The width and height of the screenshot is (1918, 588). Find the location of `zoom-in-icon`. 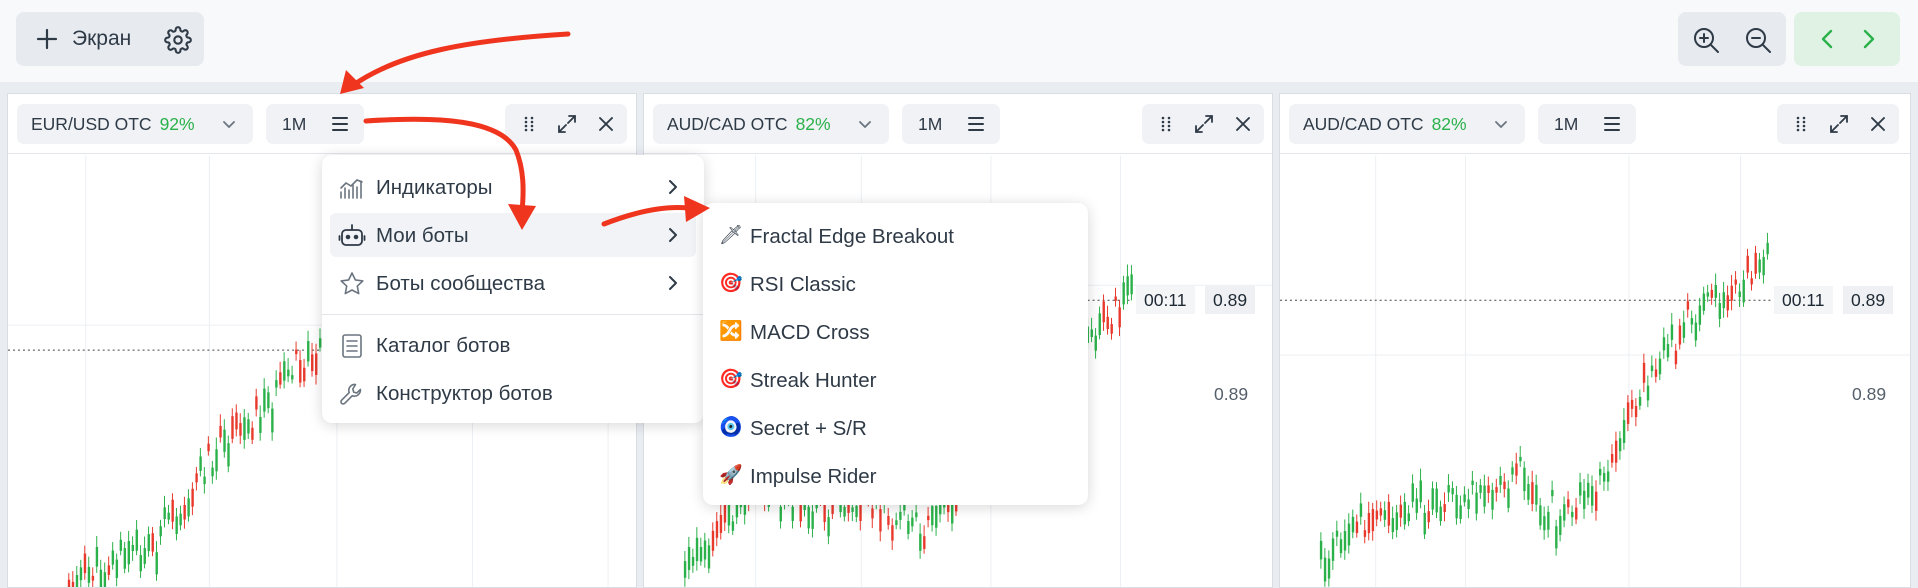

zoom-in-icon is located at coordinates (1706, 40).